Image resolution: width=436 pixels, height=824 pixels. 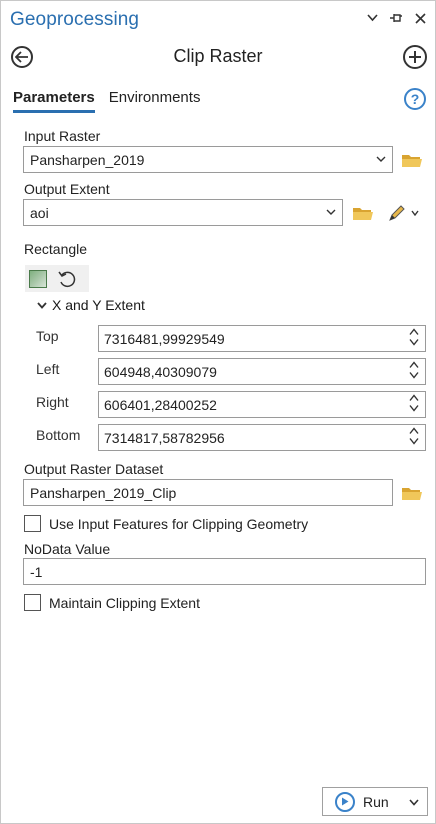 I want to click on tab-environments: Environments, so click(x=155, y=101).